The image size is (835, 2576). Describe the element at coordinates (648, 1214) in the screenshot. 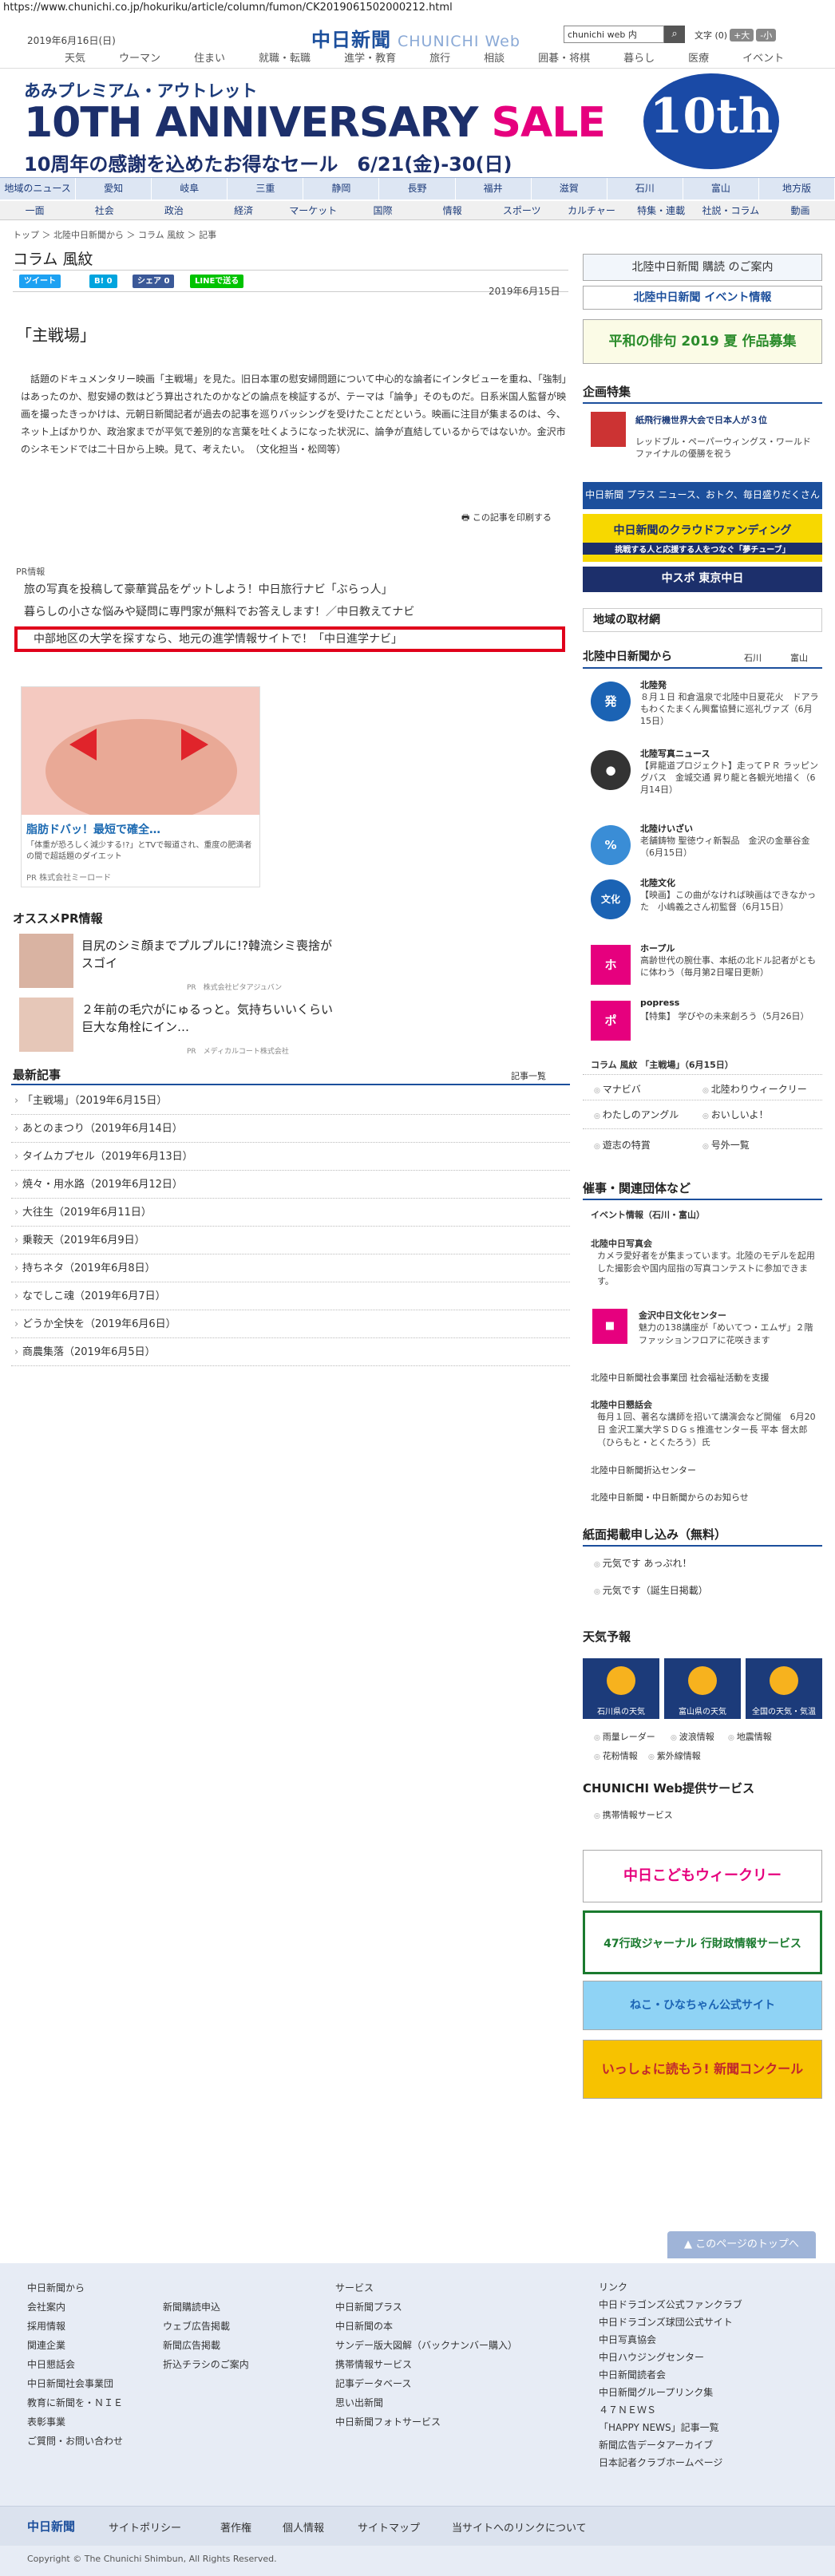

I see `events-sub: イベント情報（石川・富山）` at that location.